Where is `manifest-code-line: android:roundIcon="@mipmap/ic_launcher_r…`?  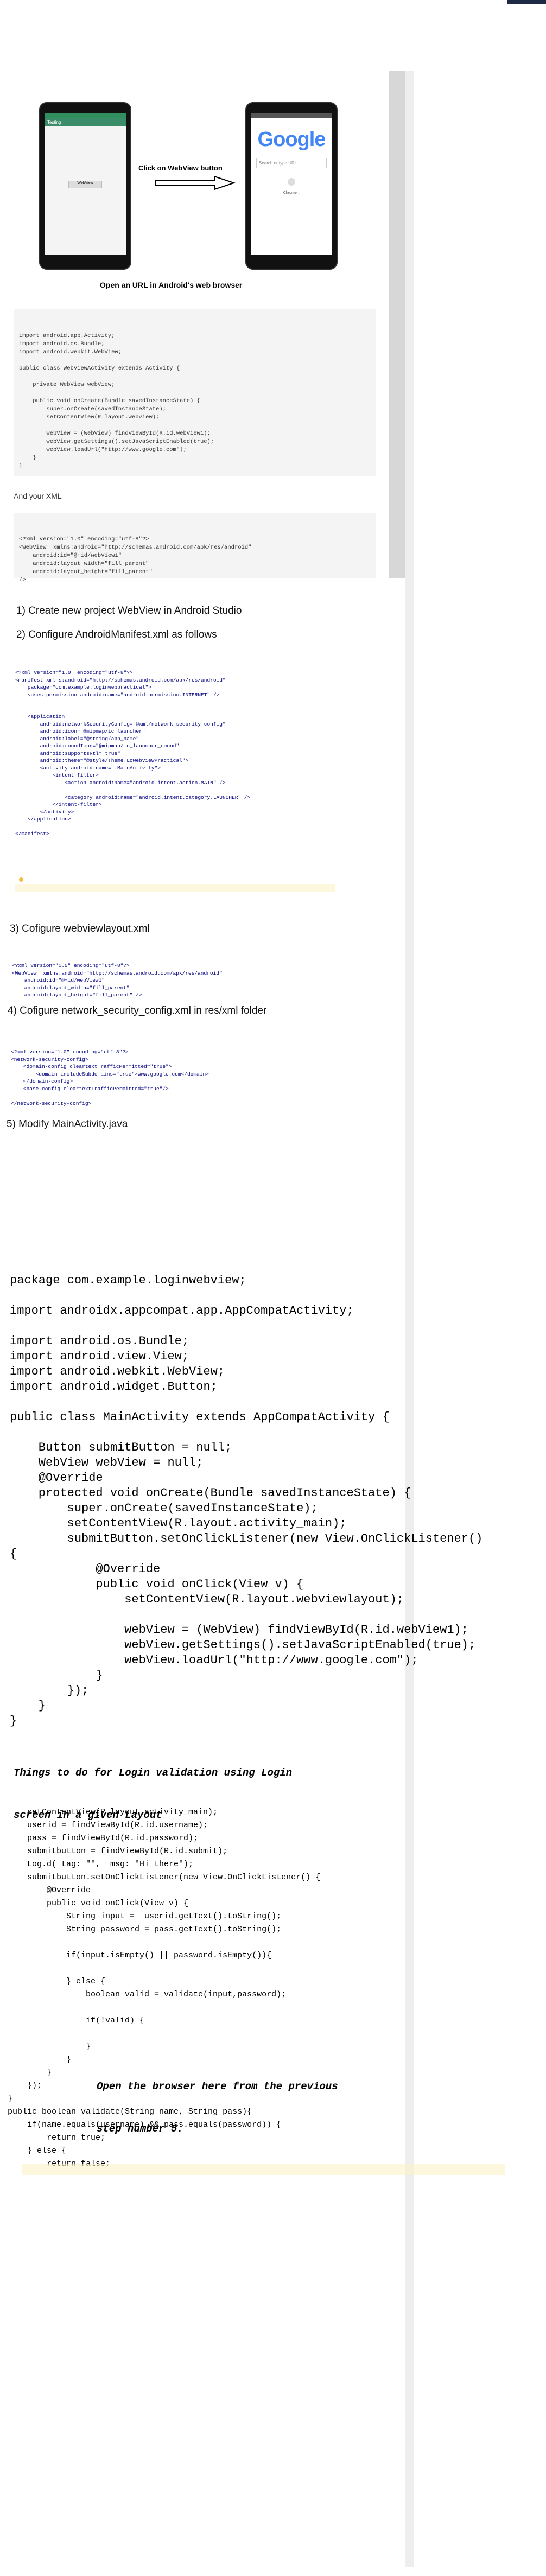 manifest-code-line: android:roundIcon="@mipmap/ic_launcher_r… is located at coordinates (97, 746).